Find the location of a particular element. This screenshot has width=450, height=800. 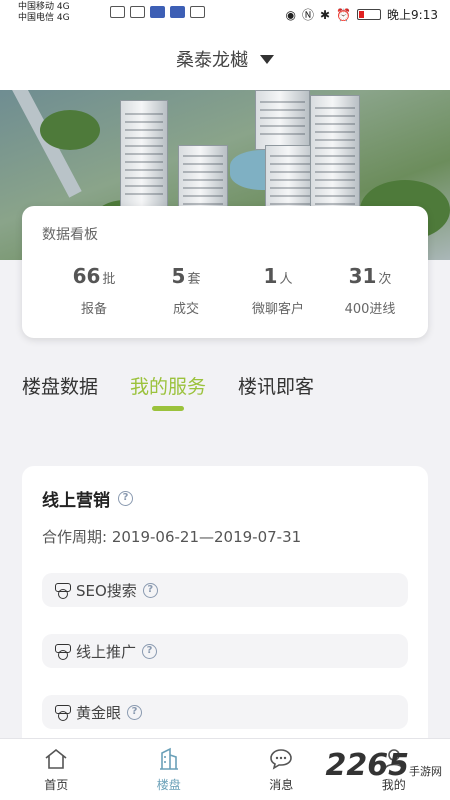

cooperation-period: 合作周期: 2019-06-21—2019-07-31 is located at coordinates (172, 537).